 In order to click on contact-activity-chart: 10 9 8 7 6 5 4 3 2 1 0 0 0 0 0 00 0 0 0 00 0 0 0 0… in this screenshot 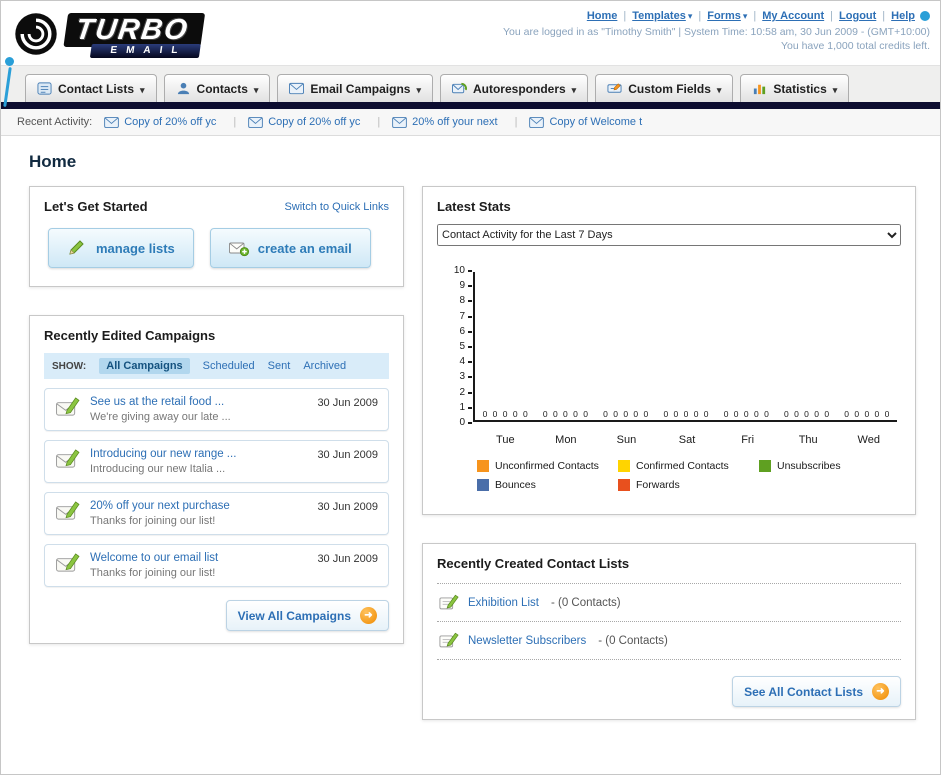, I will do `click(669, 382)`.